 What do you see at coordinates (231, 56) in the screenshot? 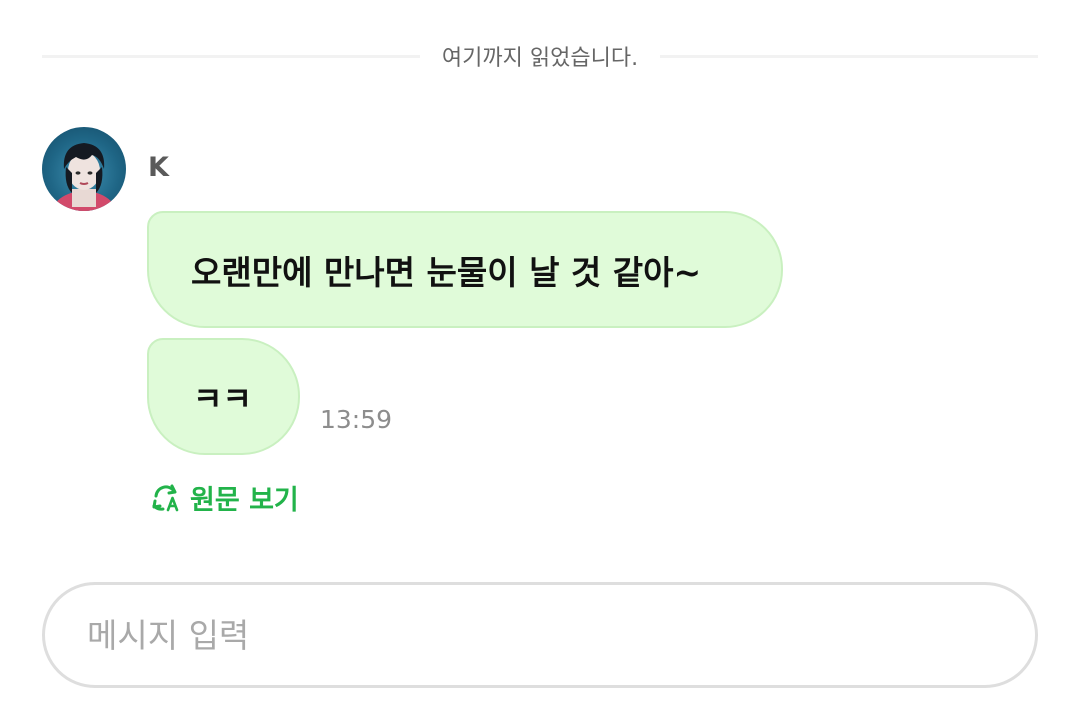
I see `divider-line-left` at bounding box center [231, 56].